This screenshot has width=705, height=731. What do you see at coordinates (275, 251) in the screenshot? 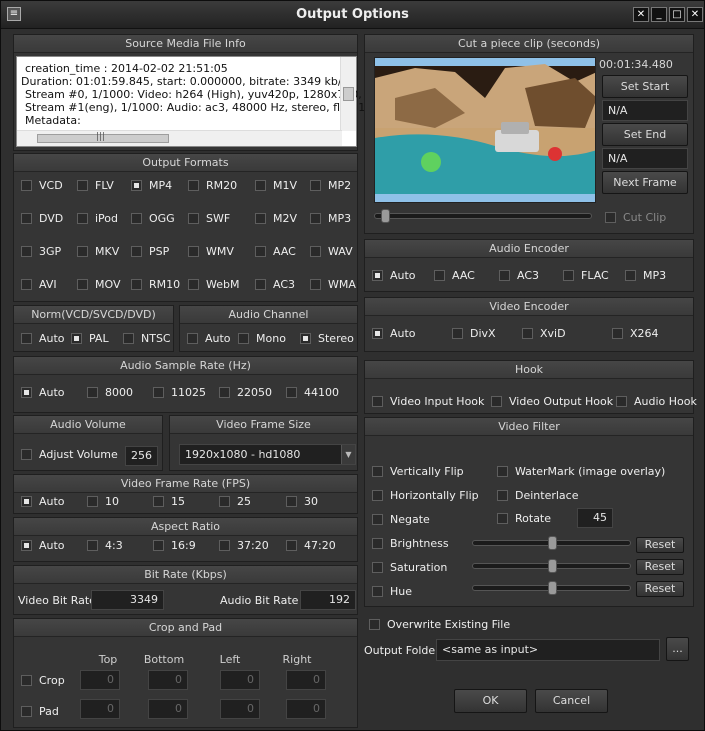
I see `format-aac-checkbox: AAC` at bounding box center [275, 251].